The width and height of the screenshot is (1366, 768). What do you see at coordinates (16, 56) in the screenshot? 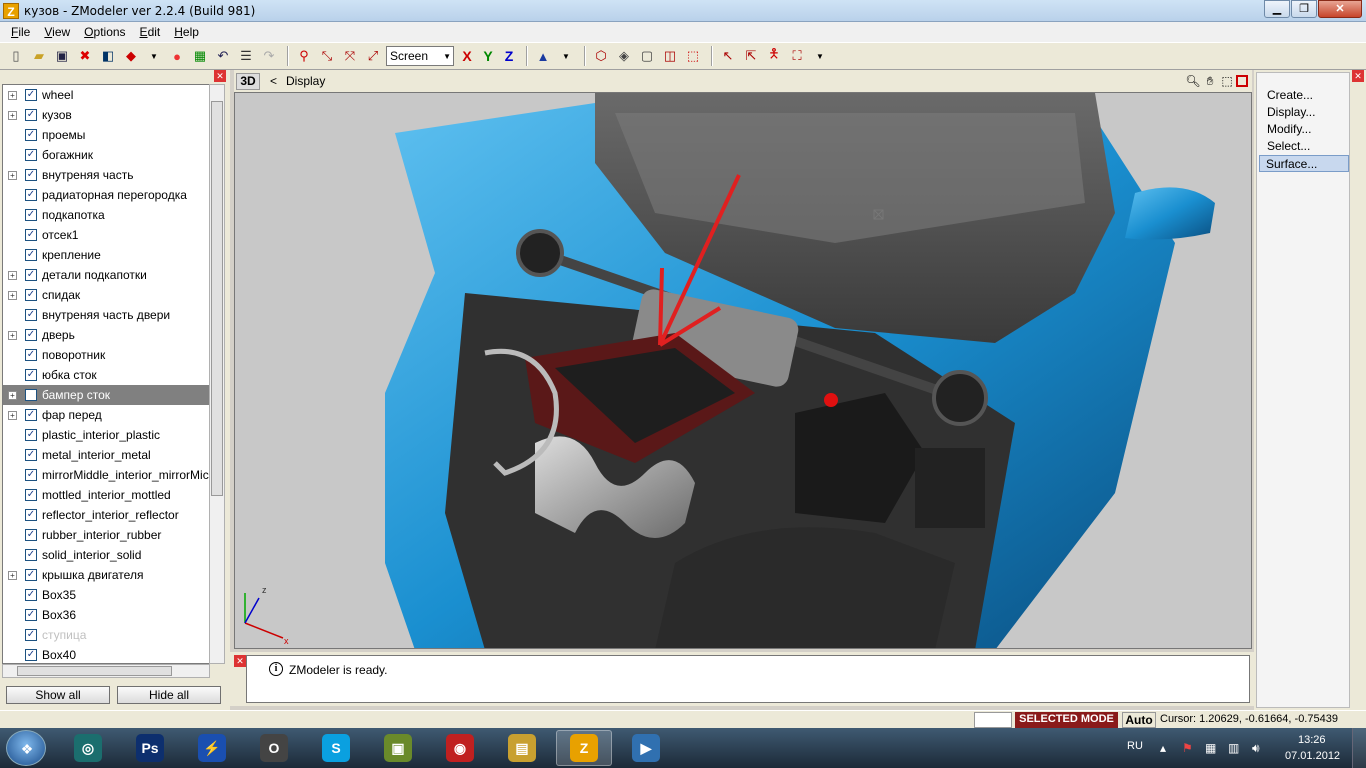
I see `new-file-icon: ▯` at bounding box center [16, 56].